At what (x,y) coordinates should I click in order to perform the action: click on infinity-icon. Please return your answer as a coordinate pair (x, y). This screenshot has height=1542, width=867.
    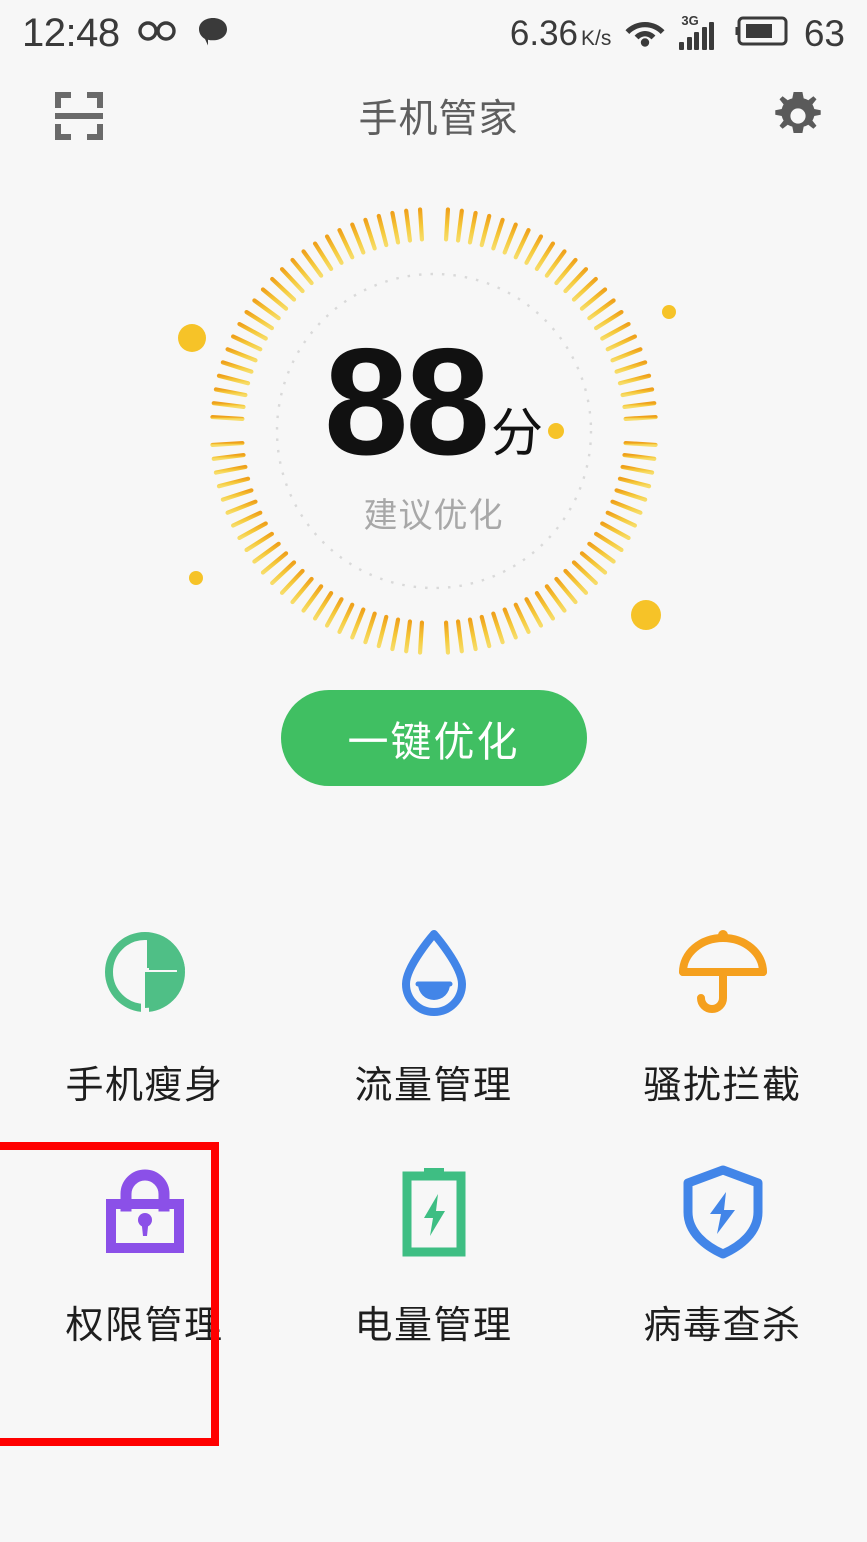
    Looking at the image, I should click on (158, 33).